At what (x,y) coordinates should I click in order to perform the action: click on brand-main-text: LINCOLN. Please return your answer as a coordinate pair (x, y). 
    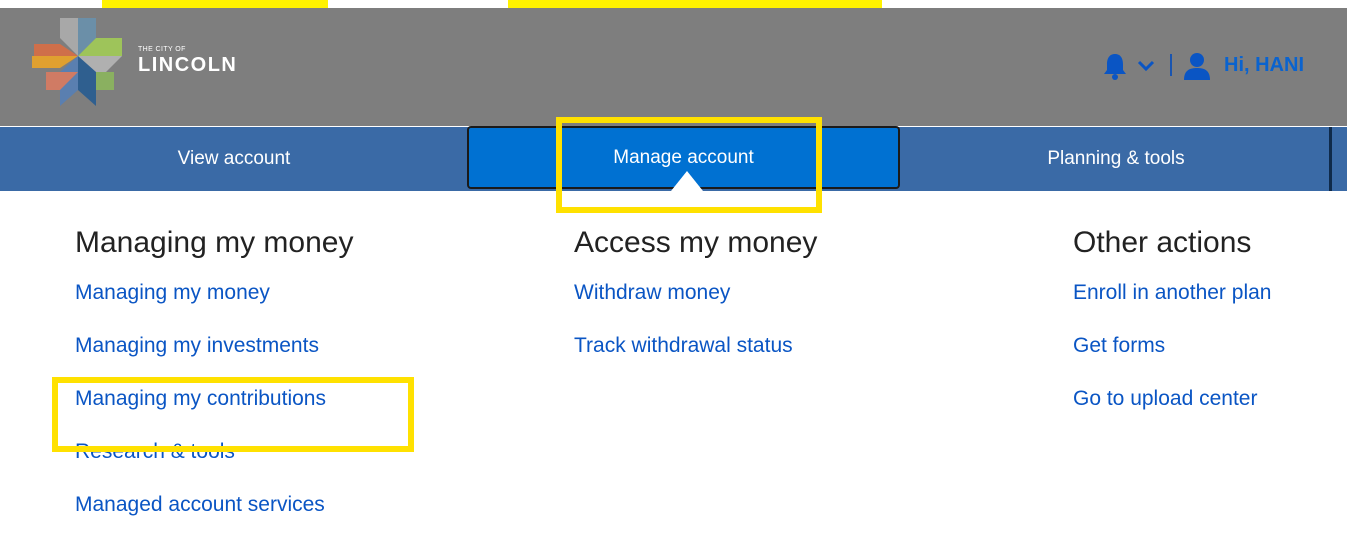
    Looking at the image, I should click on (188, 65).